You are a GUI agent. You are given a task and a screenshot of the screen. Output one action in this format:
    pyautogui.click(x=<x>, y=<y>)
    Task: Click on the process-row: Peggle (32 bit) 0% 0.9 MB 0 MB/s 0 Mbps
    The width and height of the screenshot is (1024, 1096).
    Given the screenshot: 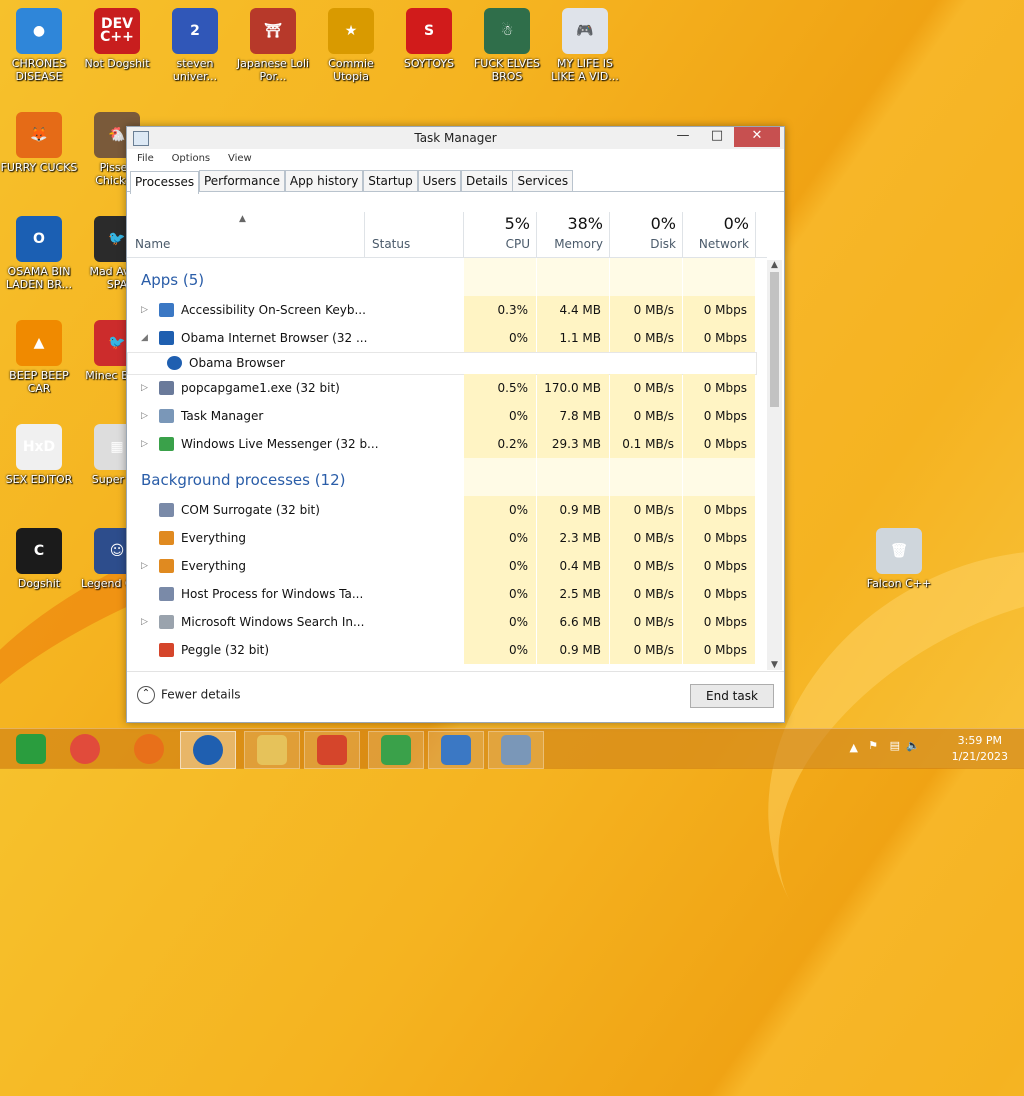 What is the action you would take?
    pyautogui.click(x=447, y=650)
    